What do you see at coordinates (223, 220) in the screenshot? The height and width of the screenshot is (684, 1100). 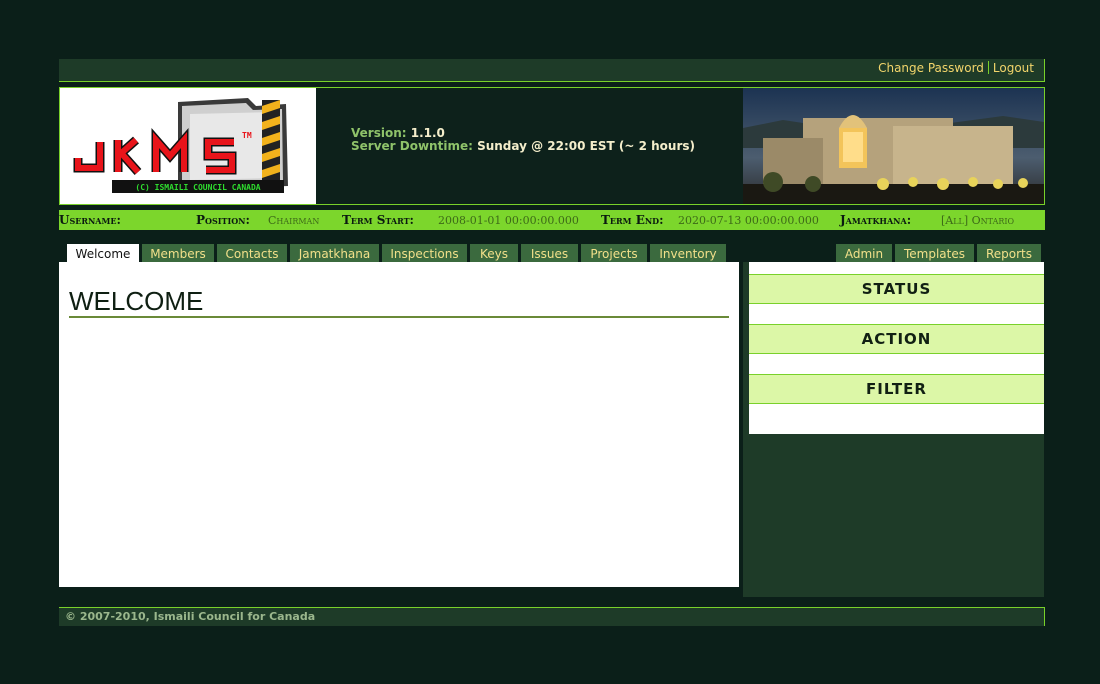 I see `position-label: Position:` at bounding box center [223, 220].